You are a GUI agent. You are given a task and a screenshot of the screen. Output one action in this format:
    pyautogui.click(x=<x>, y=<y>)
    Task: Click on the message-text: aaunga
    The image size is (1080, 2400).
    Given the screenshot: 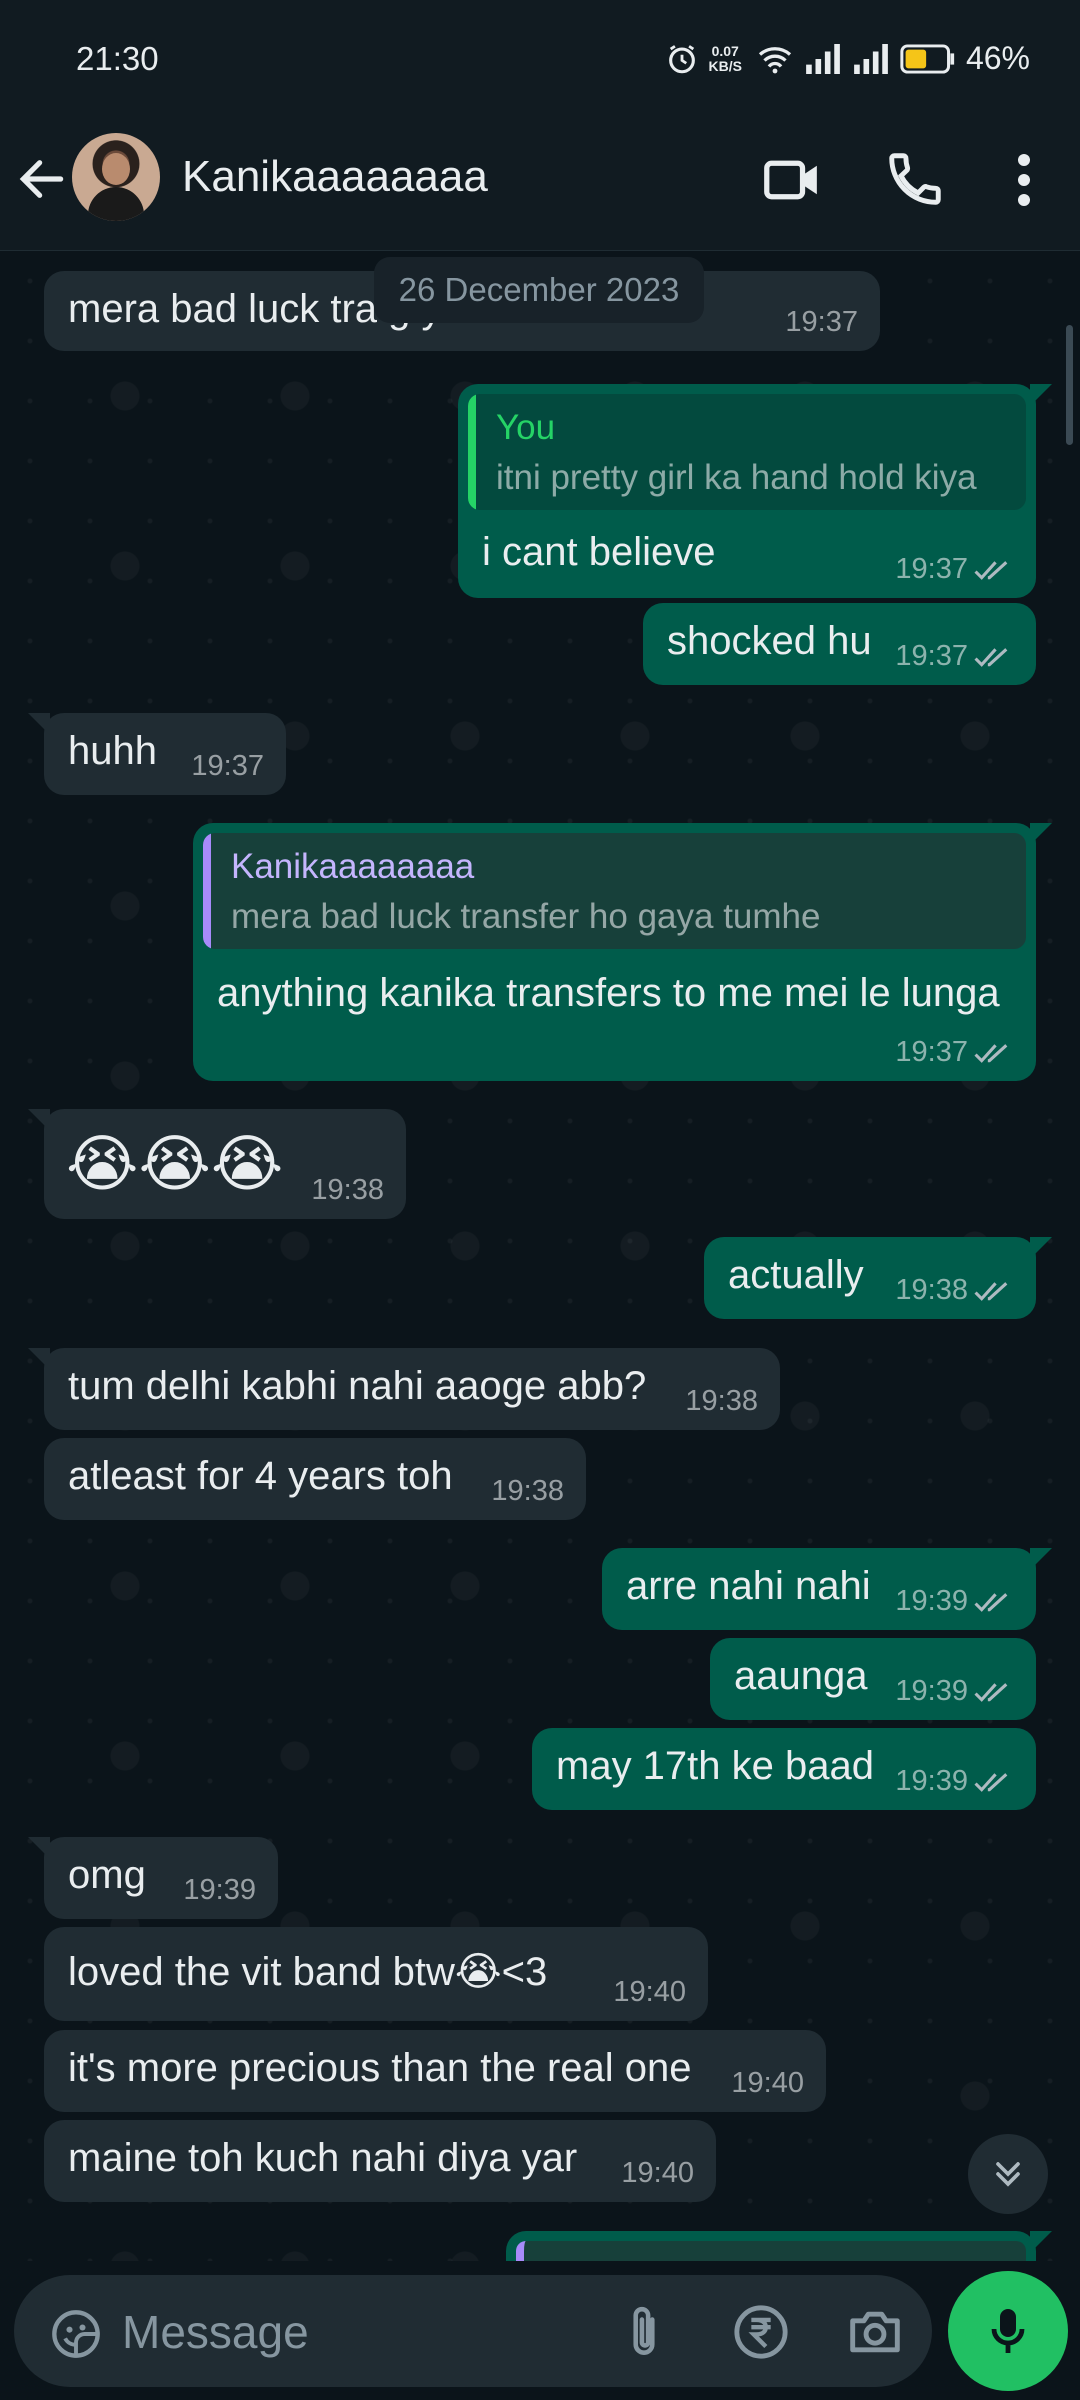 What is the action you would take?
    pyautogui.click(x=801, y=1676)
    